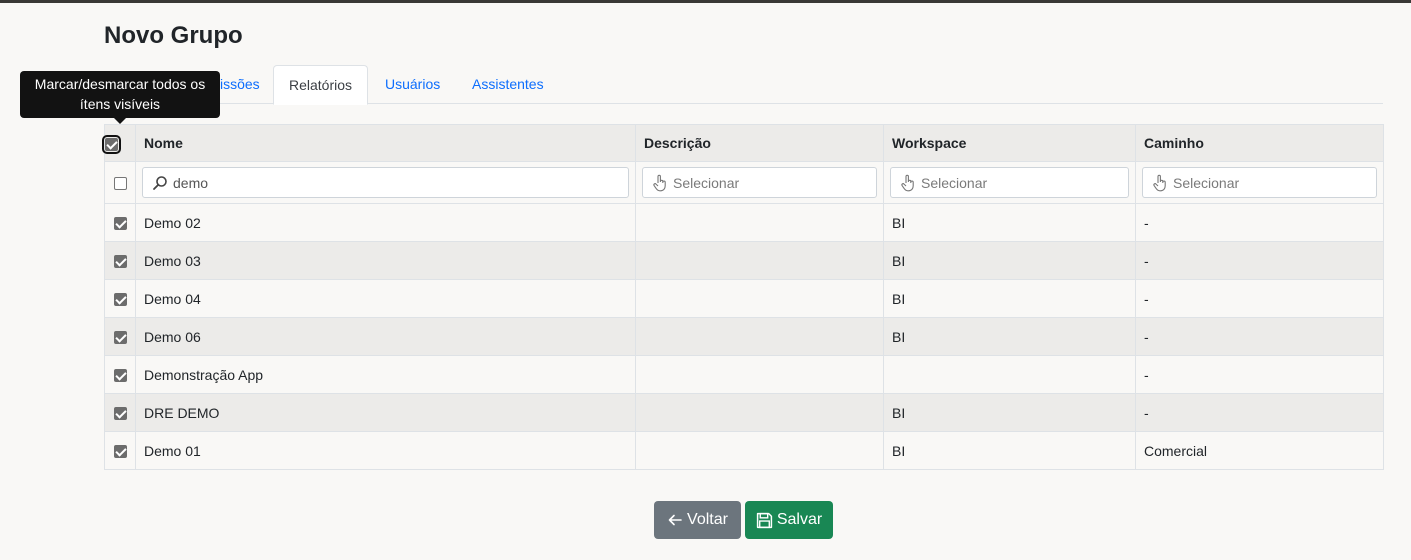  I want to click on table-row: Demonstração App -, so click(744, 374).